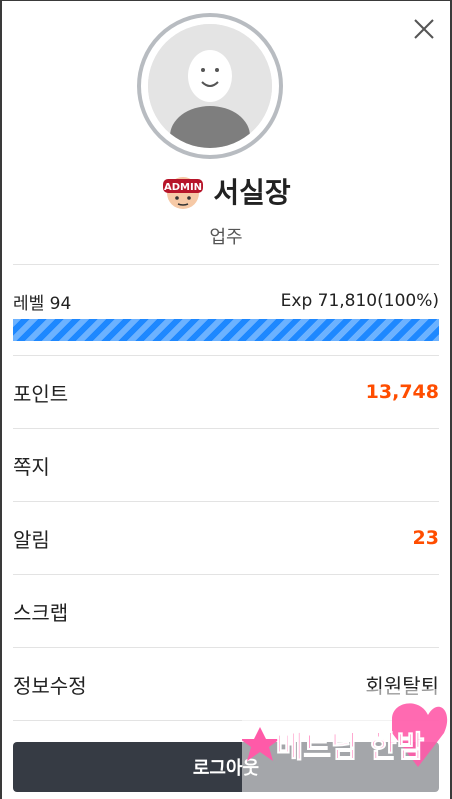 The width and height of the screenshot is (452, 799). Describe the element at coordinates (402, 684) in the screenshot. I see `withdraw-link: 회원탈퇴` at that location.